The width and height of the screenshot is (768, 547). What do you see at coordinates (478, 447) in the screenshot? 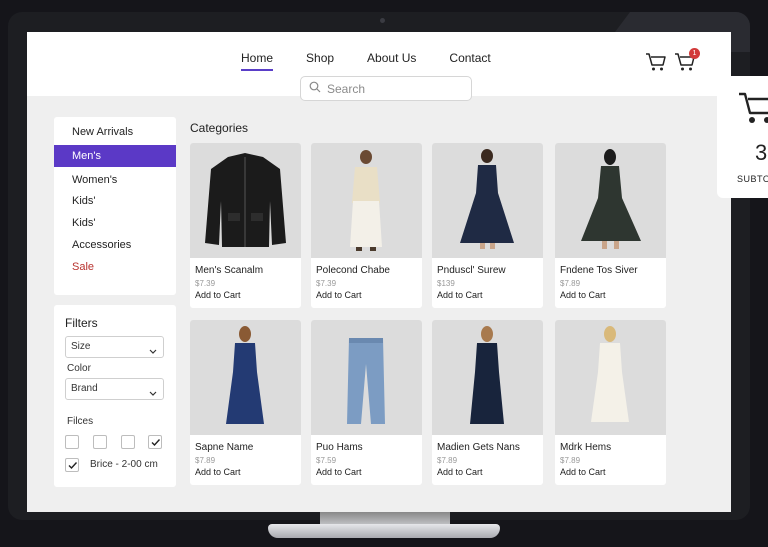
I see `product-name: Madien Gets Nans` at bounding box center [478, 447].